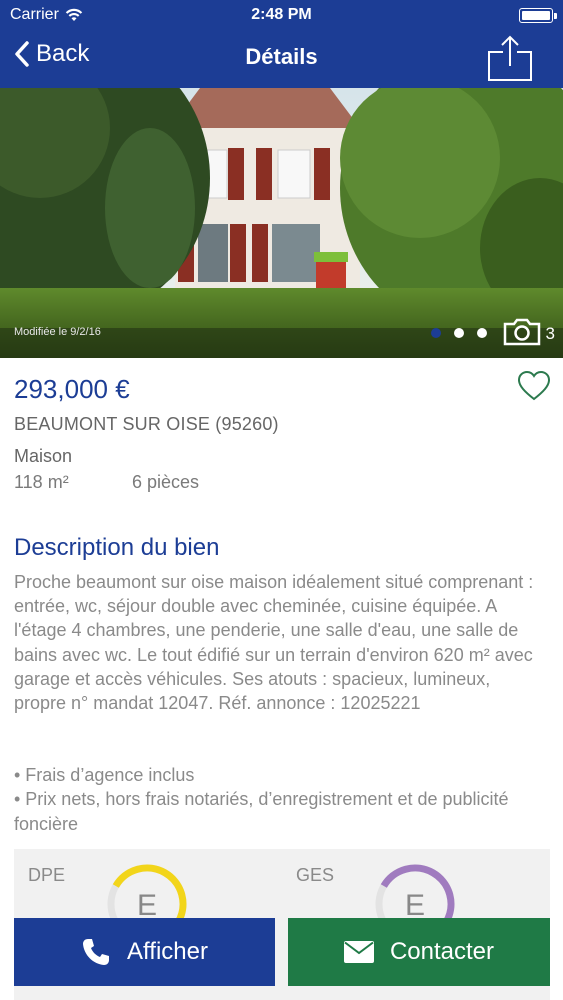  Describe the element at coordinates (358, 952) in the screenshot. I see `envelope-icon` at that location.